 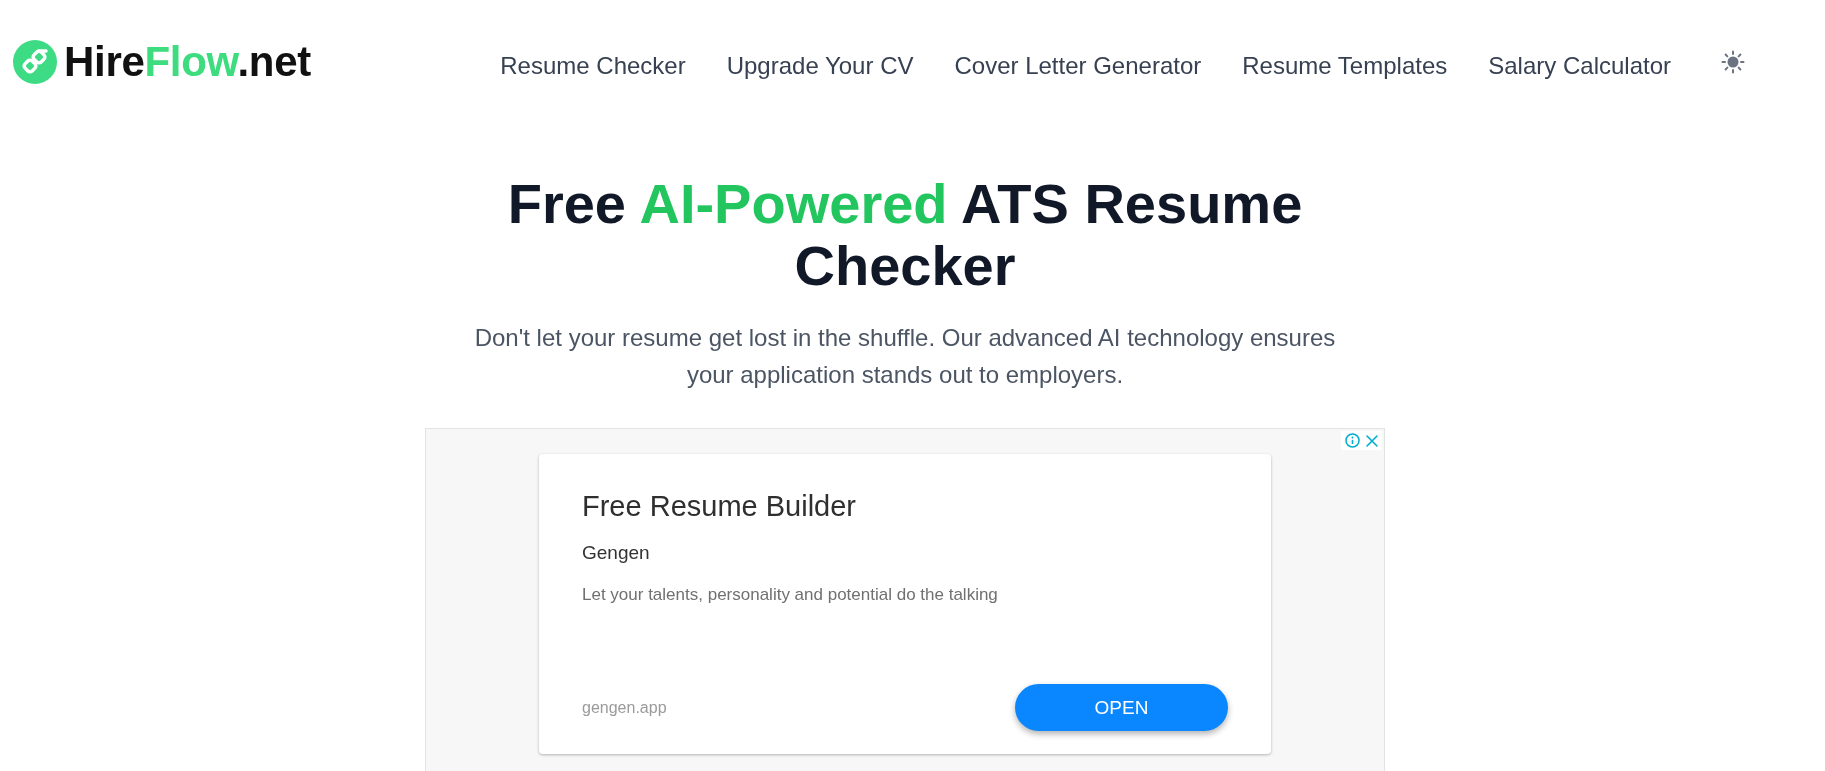 I want to click on page-subtitle: Don't let your resume get lost in the shuffle. Our advanced AI technology ensures your application stands out to employers., so click(x=905, y=356).